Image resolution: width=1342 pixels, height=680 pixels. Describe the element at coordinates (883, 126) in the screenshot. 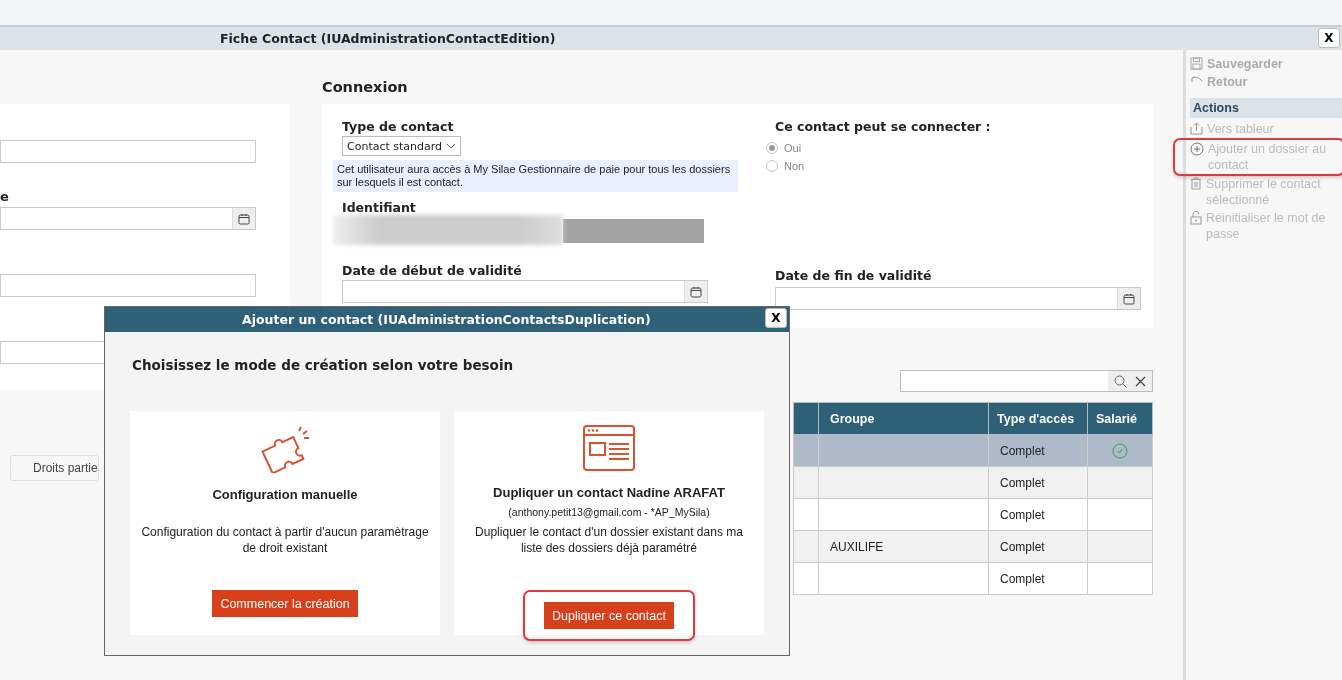

I see `field-label: Ce contact peut se connecter :` at that location.